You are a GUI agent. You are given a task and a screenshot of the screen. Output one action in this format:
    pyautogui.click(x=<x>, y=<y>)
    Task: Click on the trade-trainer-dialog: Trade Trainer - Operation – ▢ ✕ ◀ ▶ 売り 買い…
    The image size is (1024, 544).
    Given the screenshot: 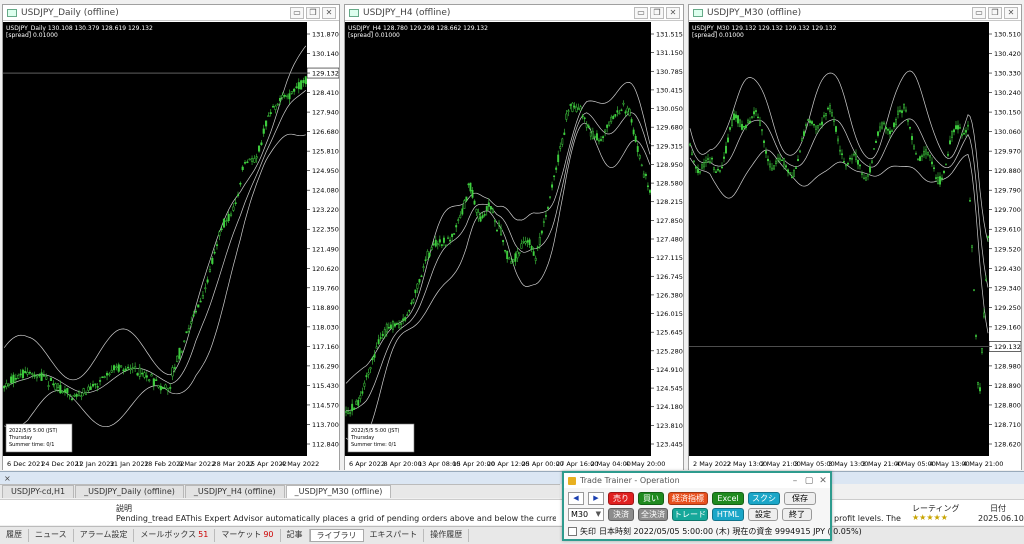 What is the action you would take?
    pyautogui.click(x=712, y=506)
    